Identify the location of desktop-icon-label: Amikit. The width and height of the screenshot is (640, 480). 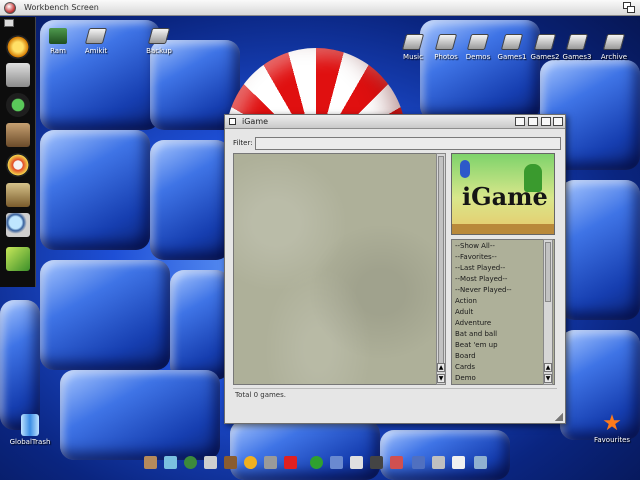
(96, 51).